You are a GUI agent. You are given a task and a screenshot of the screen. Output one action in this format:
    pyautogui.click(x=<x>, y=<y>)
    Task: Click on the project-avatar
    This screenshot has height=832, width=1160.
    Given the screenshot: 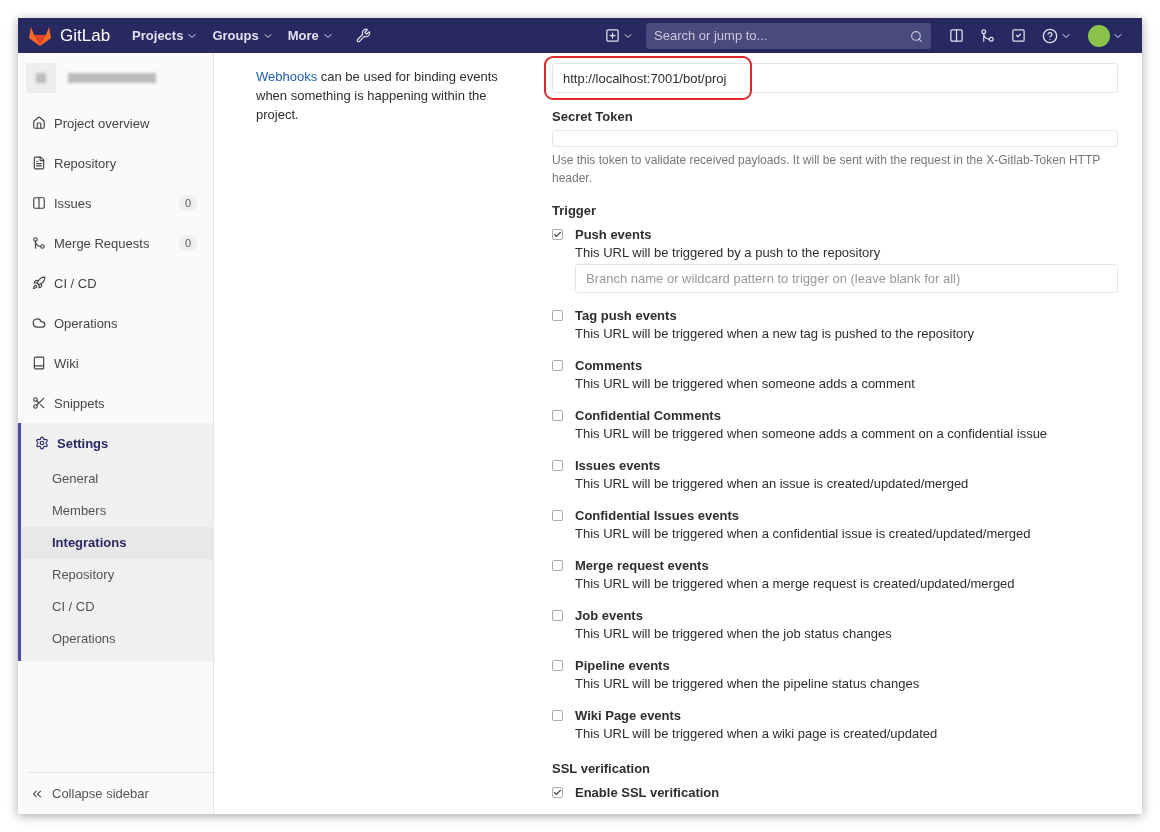 What is the action you would take?
    pyautogui.click(x=41, y=78)
    